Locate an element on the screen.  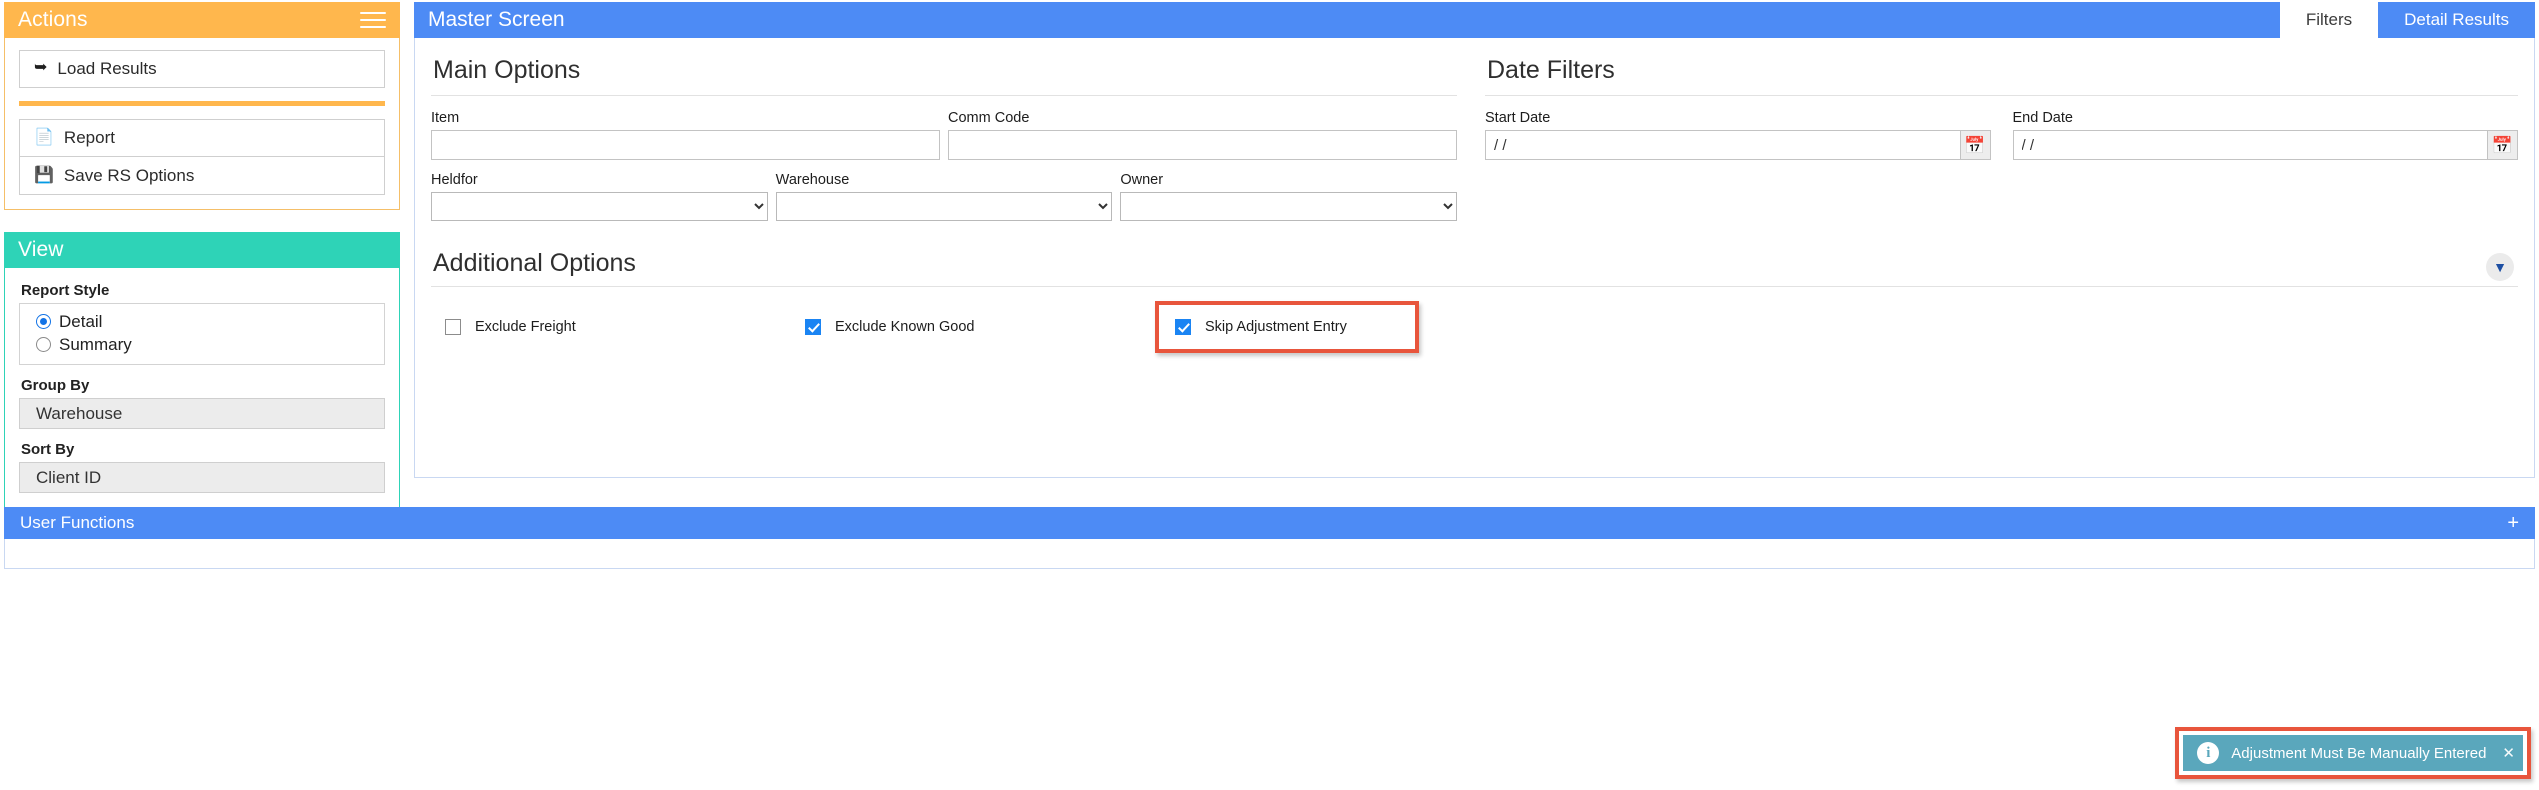
skip-adjustment-entry-checkbox-icon is located at coordinates (1183, 327).